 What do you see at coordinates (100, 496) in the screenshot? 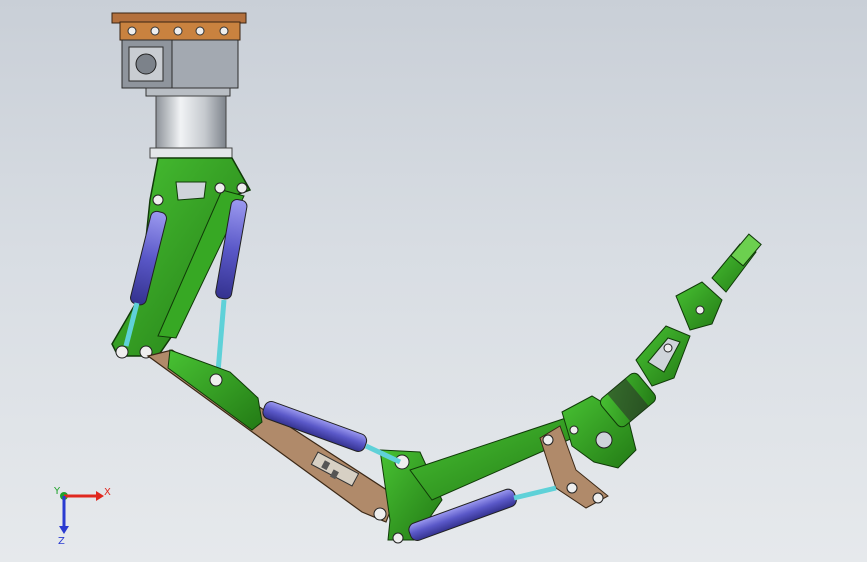
I see `triad-x-arrow` at bounding box center [100, 496].